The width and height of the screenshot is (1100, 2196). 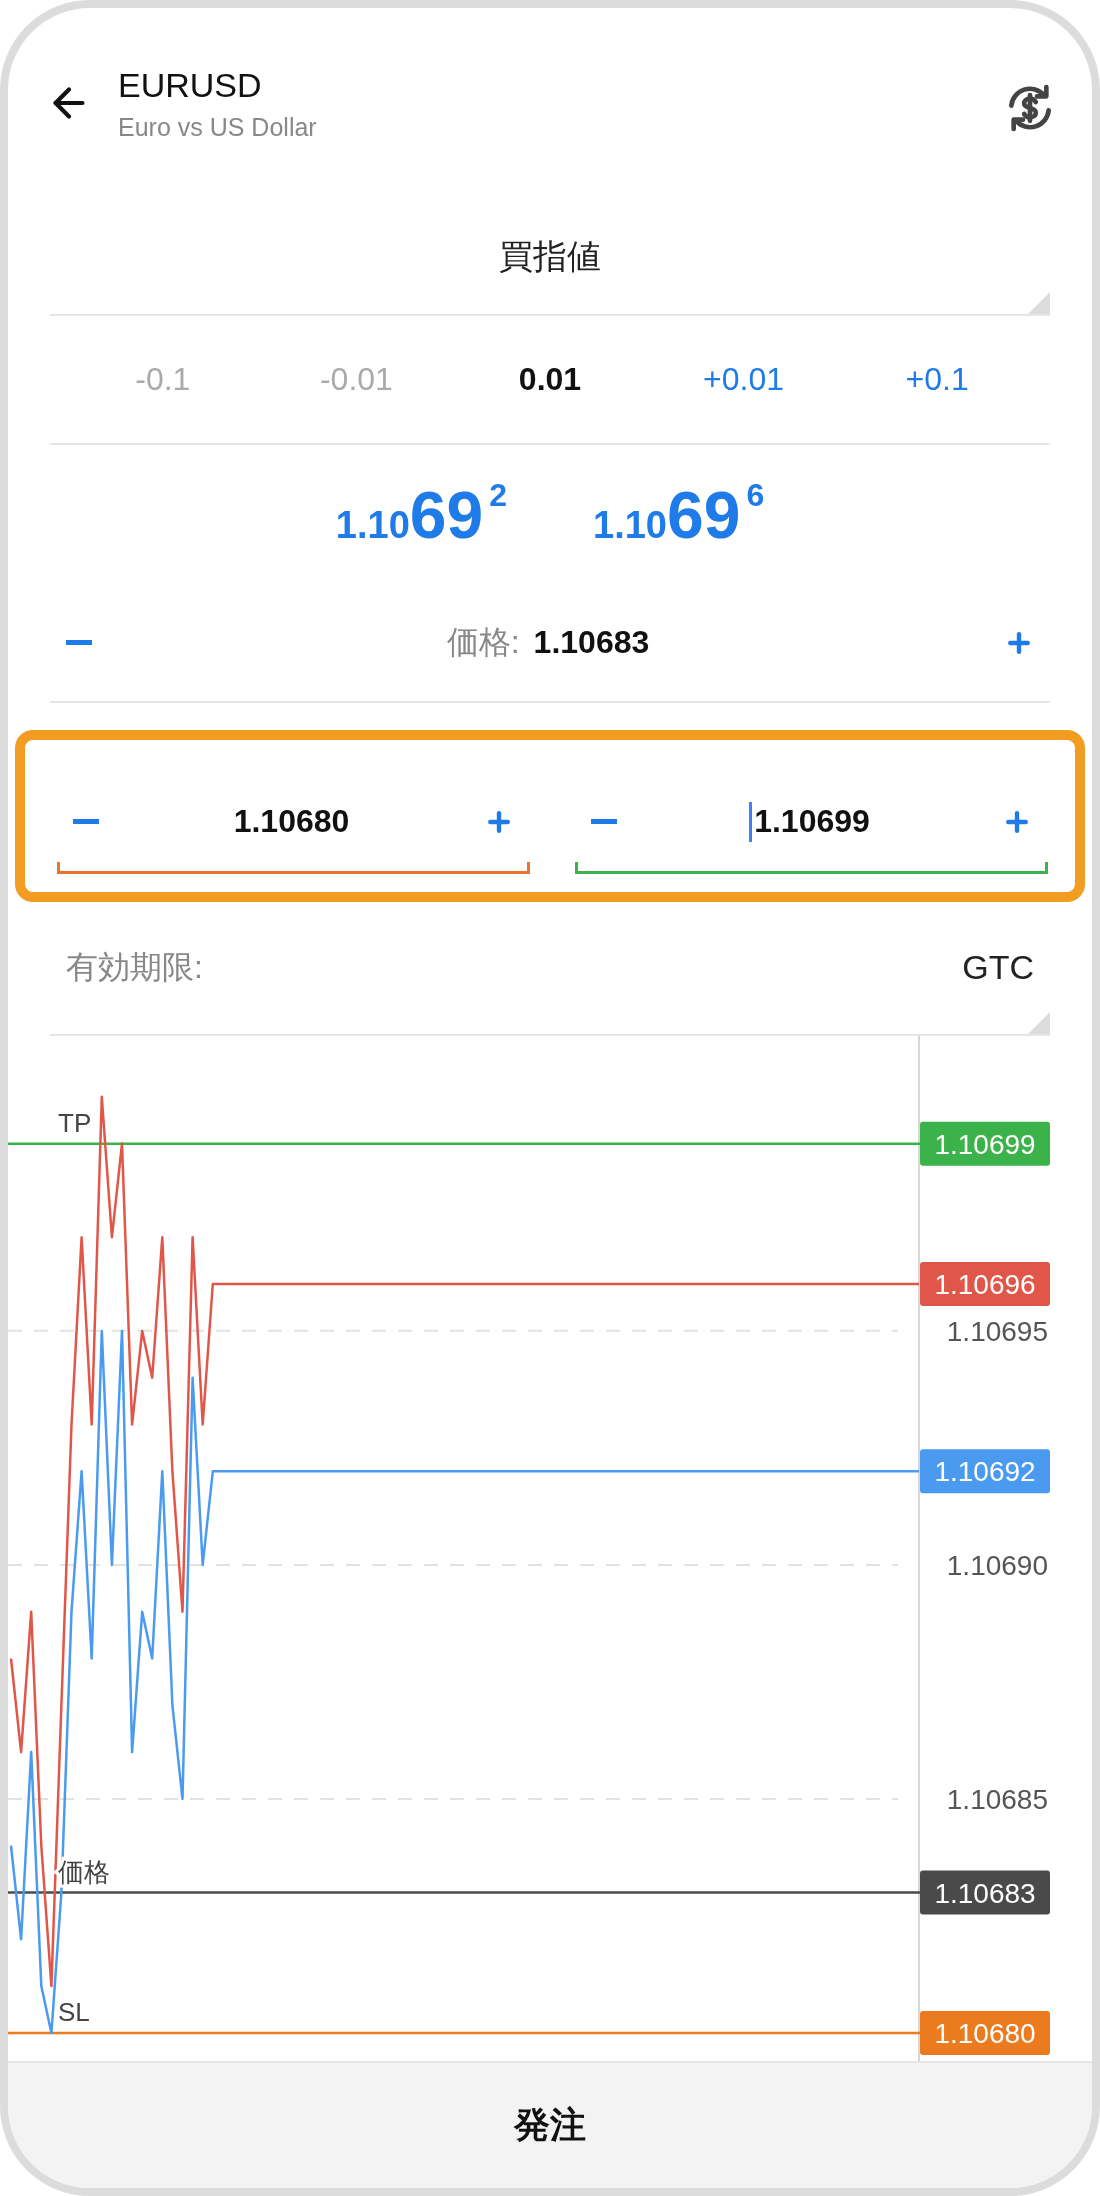 What do you see at coordinates (997, 1799) in the screenshot?
I see `axis-tick-label: 1.10685` at bounding box center [997, 1799].